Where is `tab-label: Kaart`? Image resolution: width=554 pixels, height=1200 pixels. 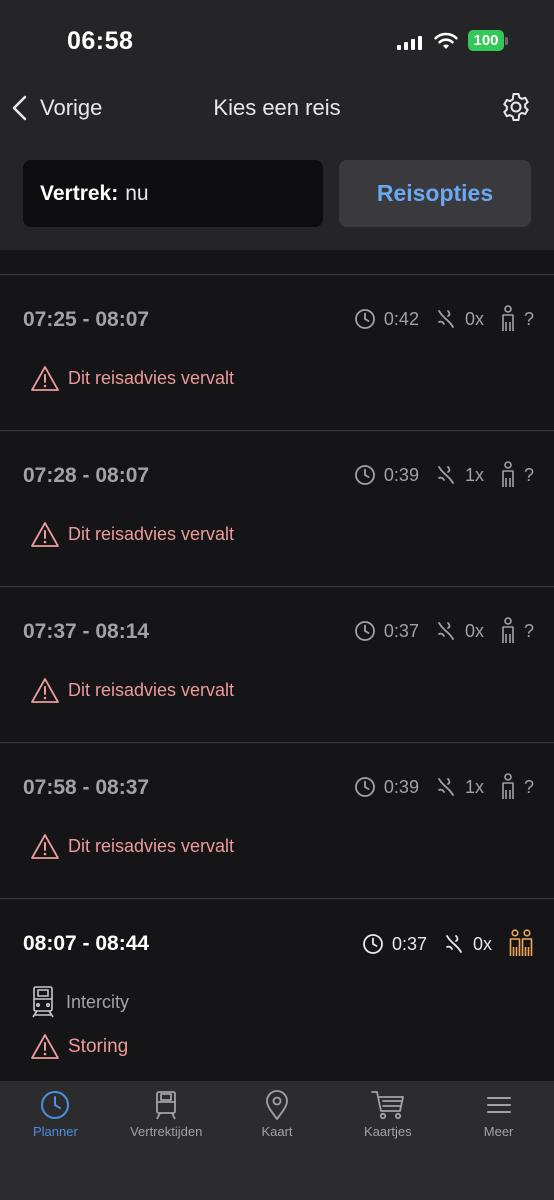
tab-label: Kaart is located at coordinates (277, 1131).